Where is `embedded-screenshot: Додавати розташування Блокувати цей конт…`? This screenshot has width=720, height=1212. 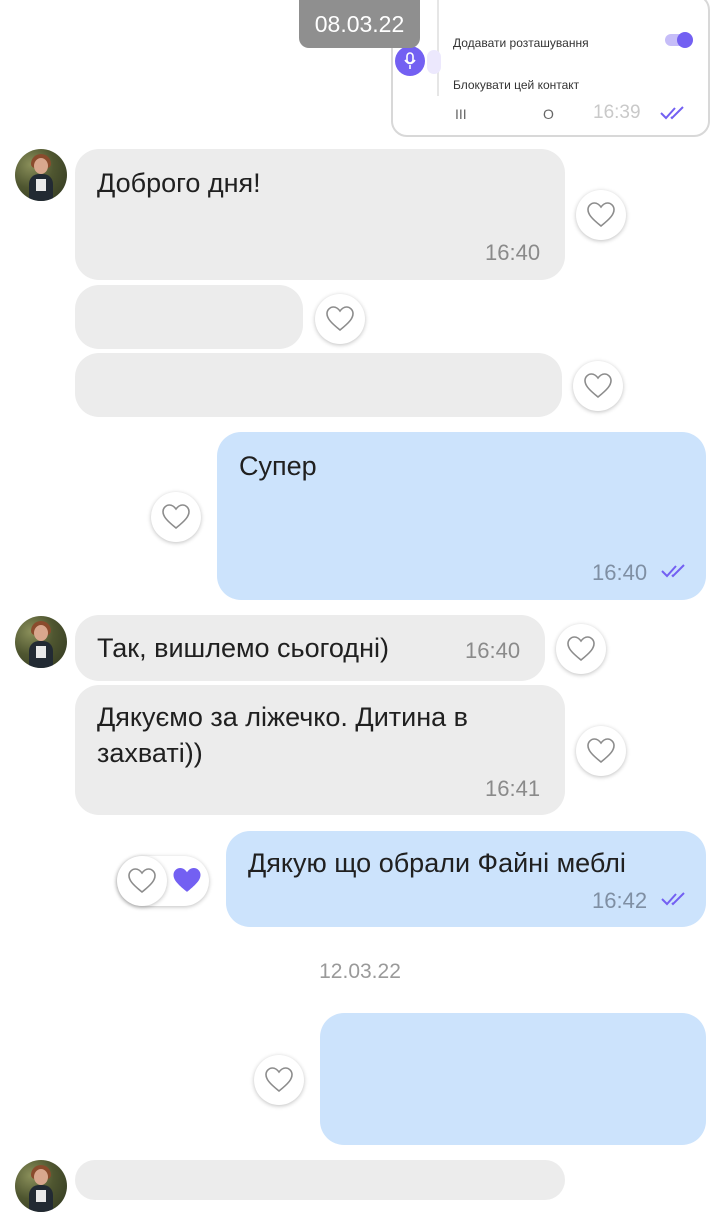 embedded-screenshot: Додавати розташування Блокувати цей конт… is located at coordinates (550, 68).